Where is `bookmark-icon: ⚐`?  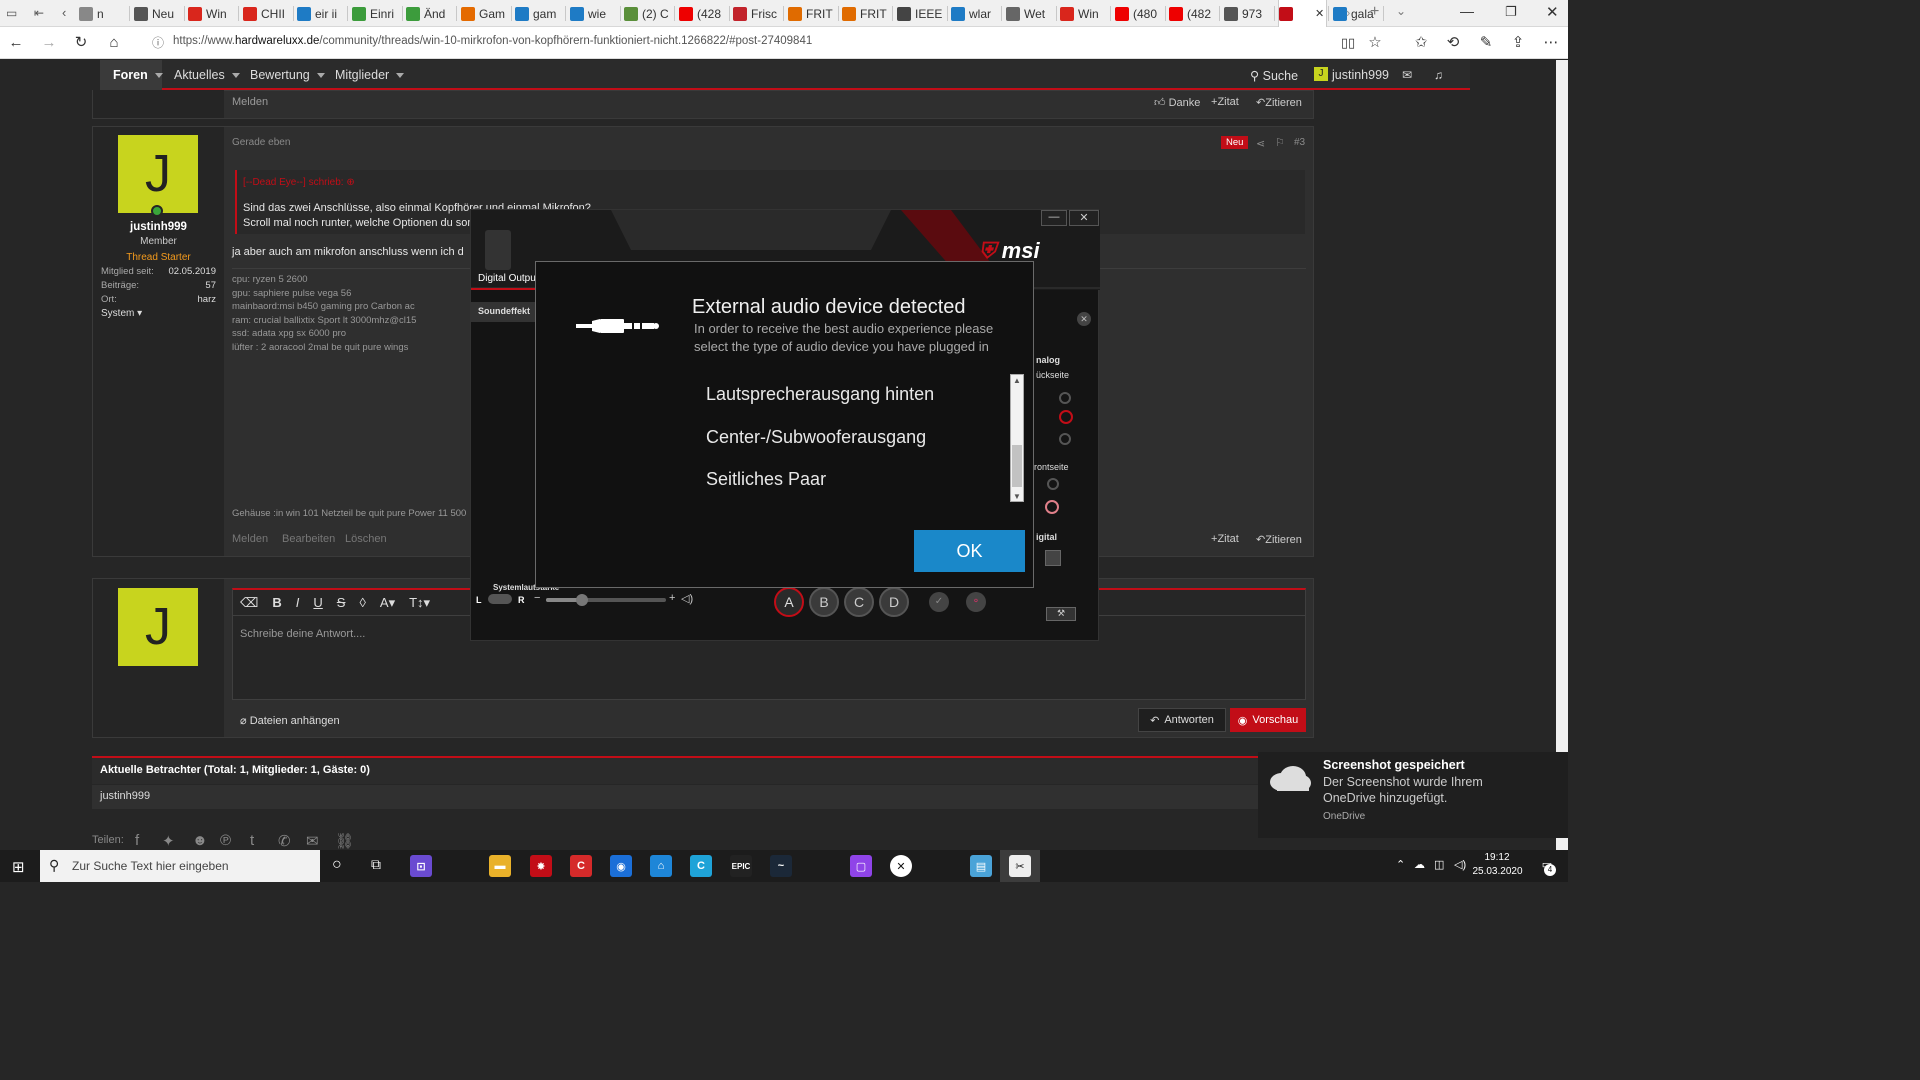
bookmark-icon: ⚐ is located at coordinates (1280, 142).